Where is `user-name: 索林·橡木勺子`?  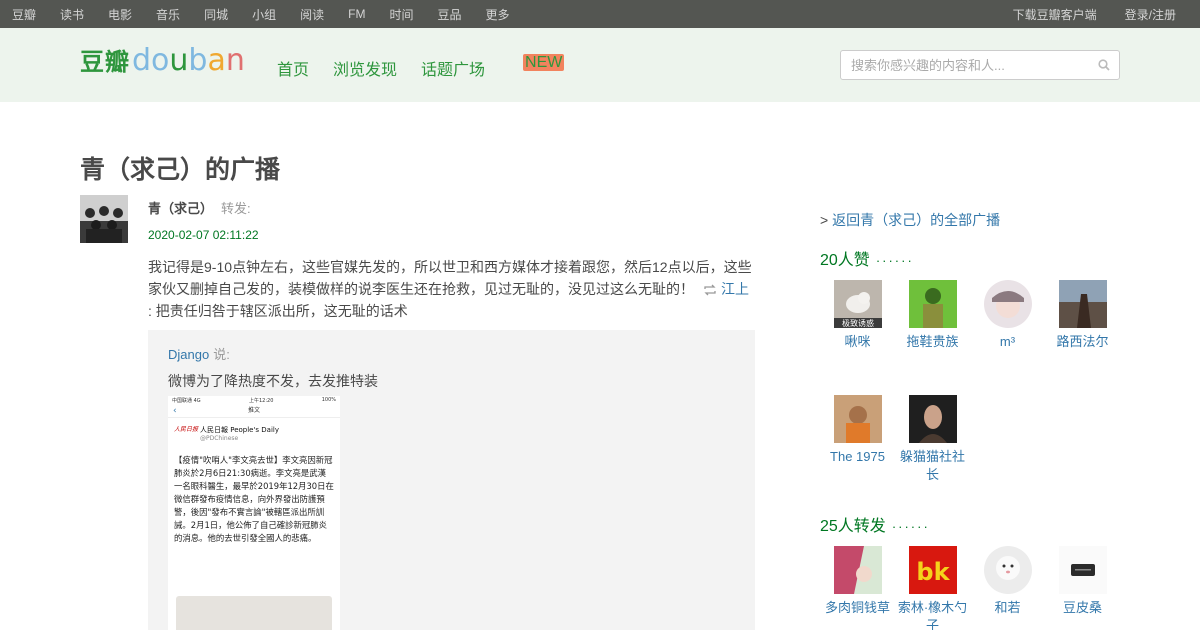 user-name: 索林·橡木勺子 is located at coordinates (932, 615).